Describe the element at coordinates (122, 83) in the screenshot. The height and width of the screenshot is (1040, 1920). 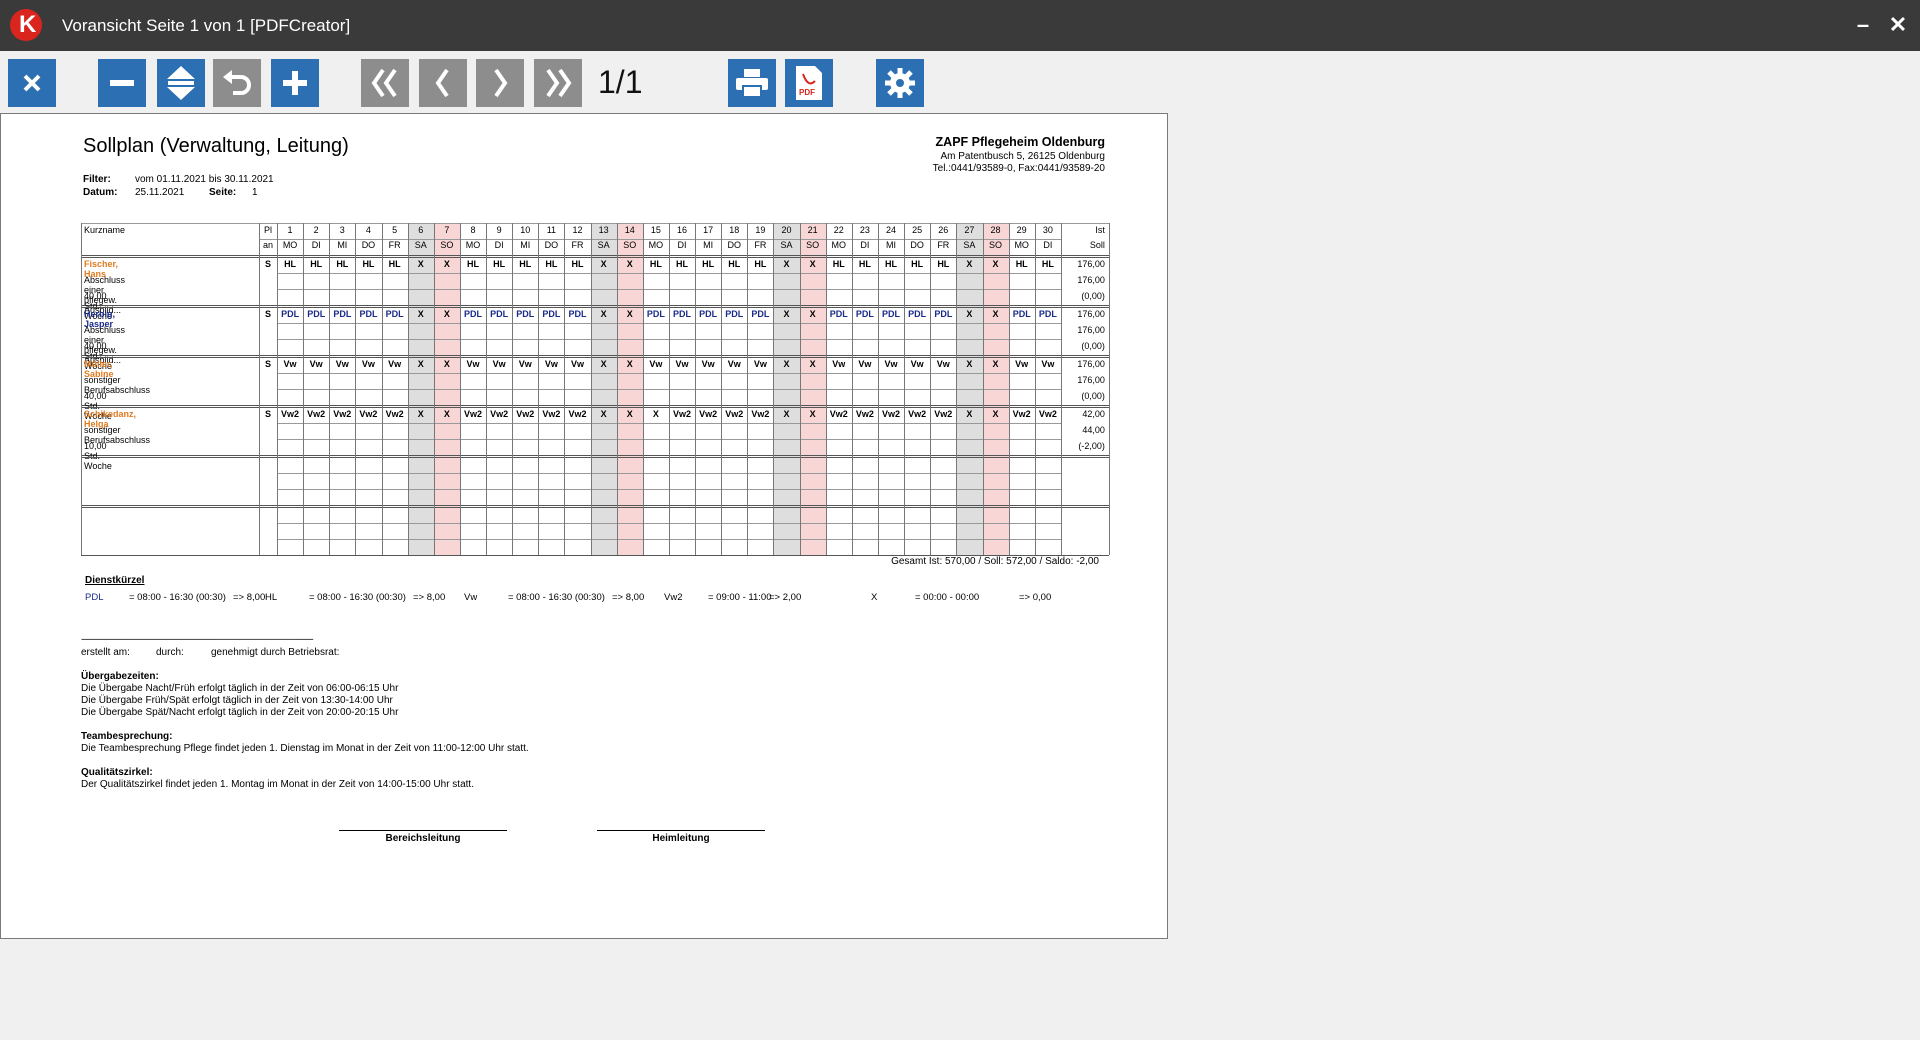
I see `zoom-out-button` at that location.